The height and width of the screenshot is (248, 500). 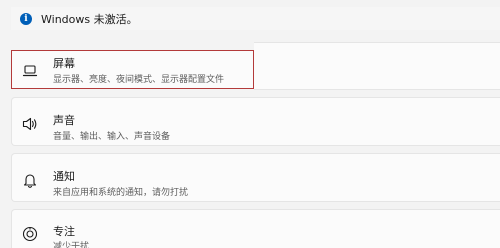 I want to click on activation-banner: i Windows 未激活。, so click(x=255, y=18).